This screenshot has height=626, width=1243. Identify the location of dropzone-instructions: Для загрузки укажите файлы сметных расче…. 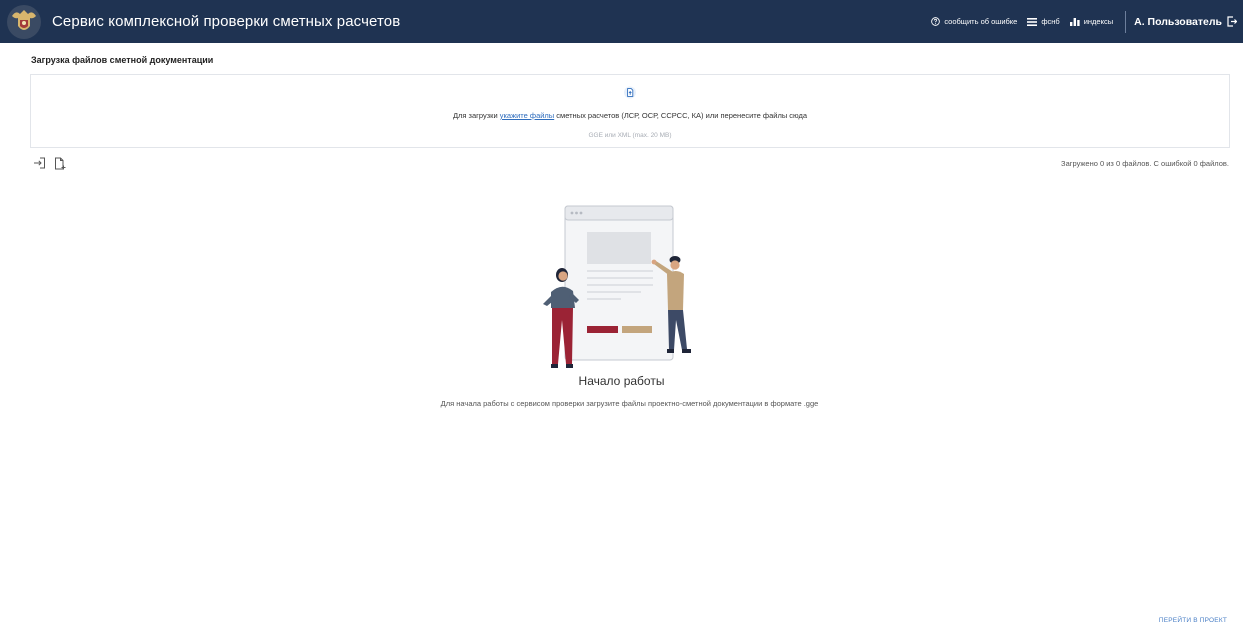
(630, 115).